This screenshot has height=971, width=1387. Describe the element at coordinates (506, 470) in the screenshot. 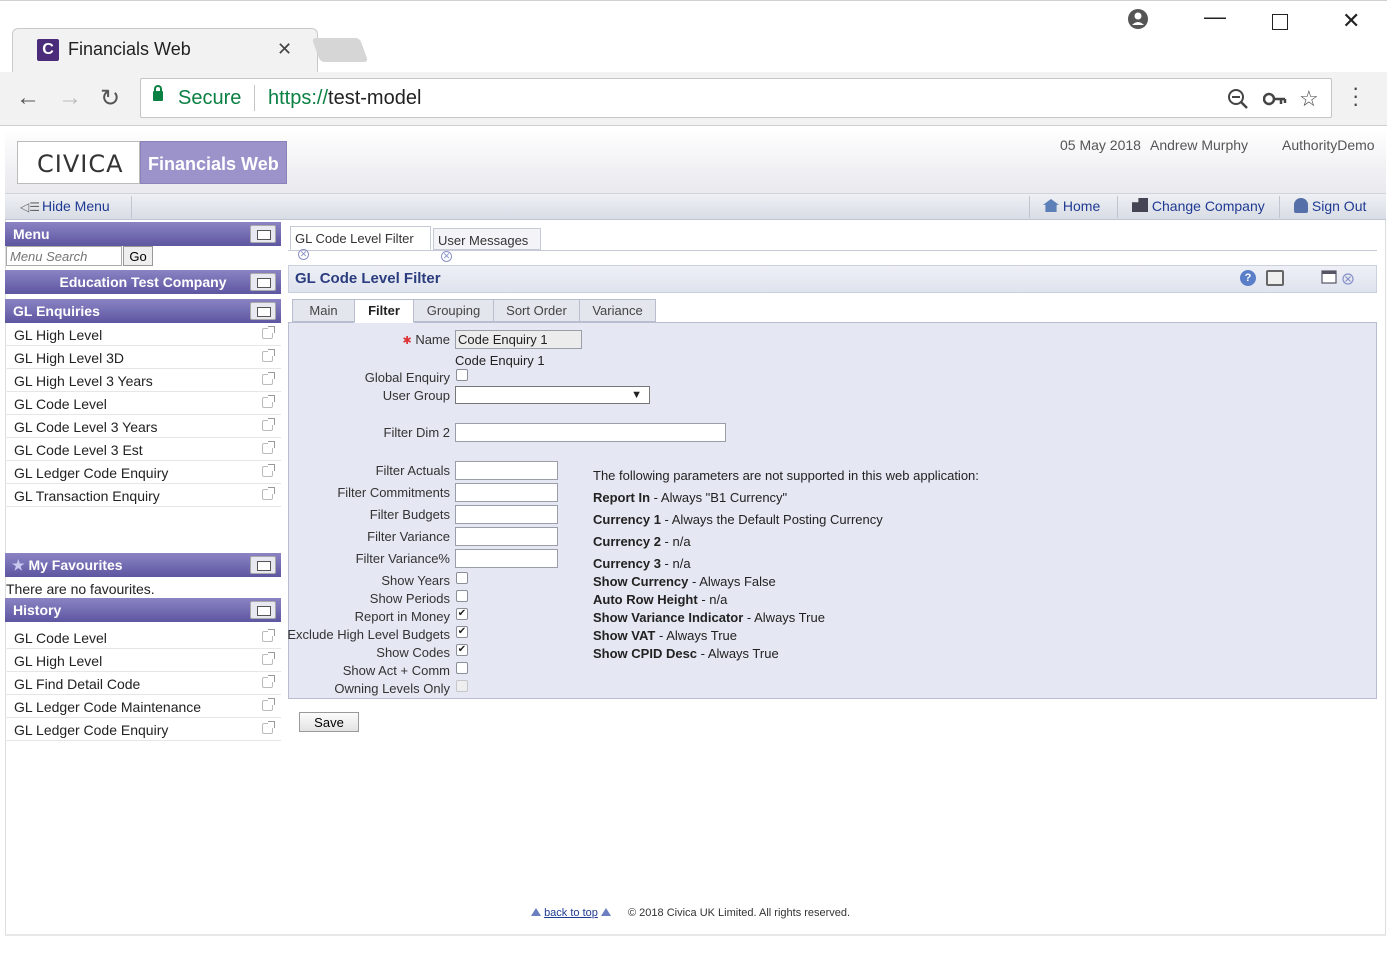

I see `filter-actuals-input` at that location.